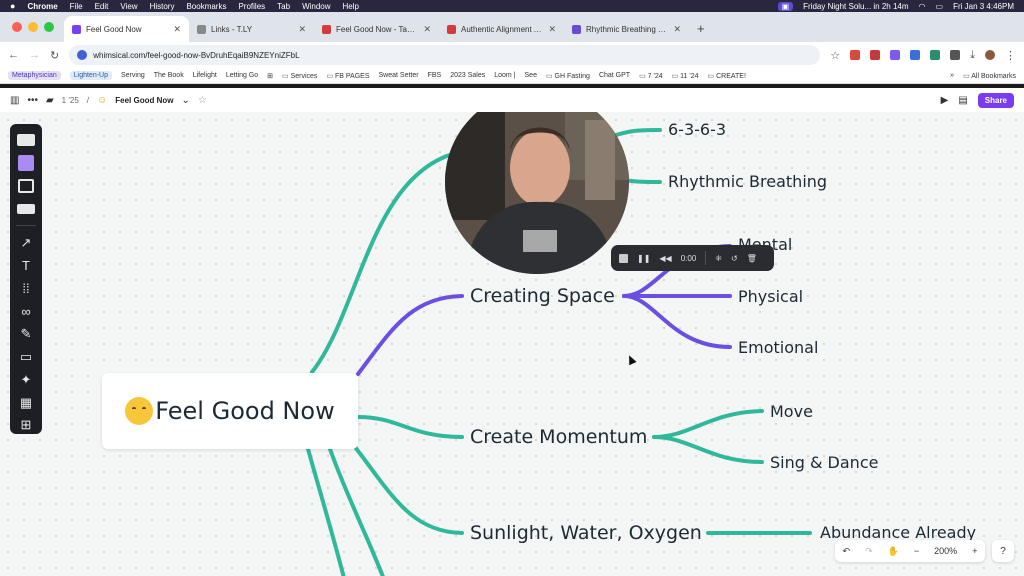 The height and width of the screenshot is (576, 1024). Describe the element at coordinates (34, 75) in the screenshot. I see `bookmark-item: Metaphysician` at that location.